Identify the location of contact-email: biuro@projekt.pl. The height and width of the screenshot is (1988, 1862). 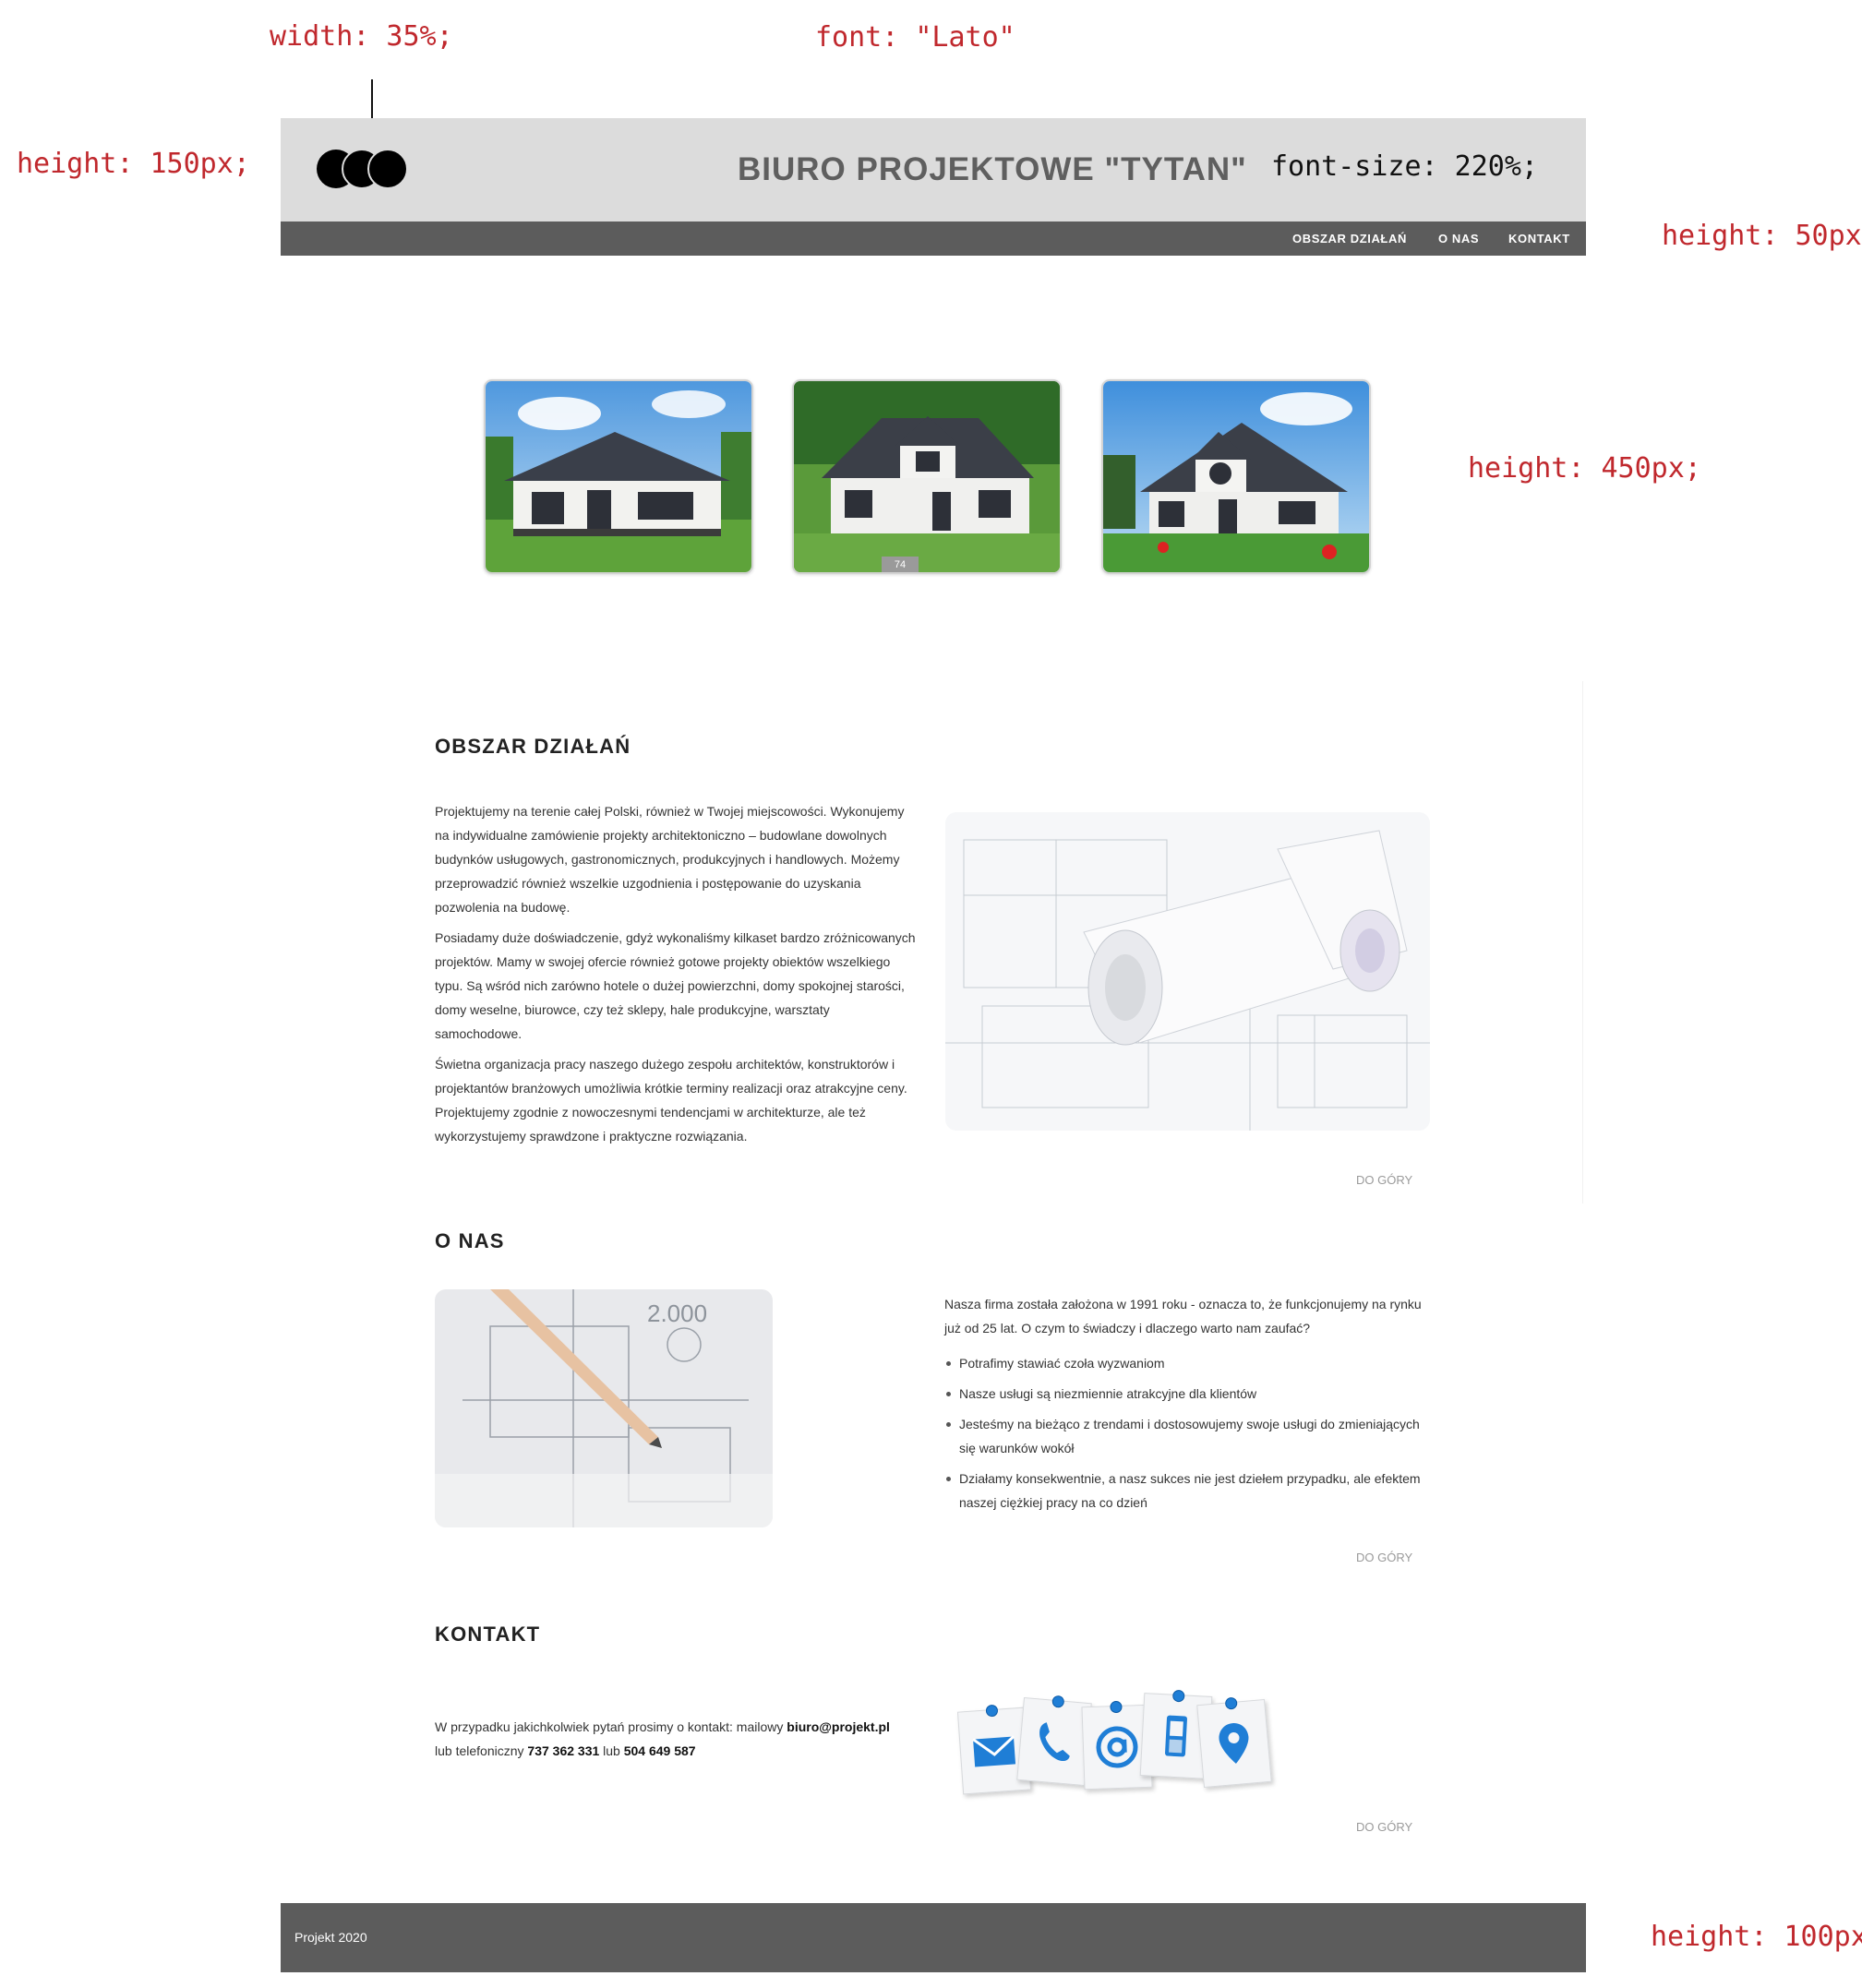
(839, 1726).